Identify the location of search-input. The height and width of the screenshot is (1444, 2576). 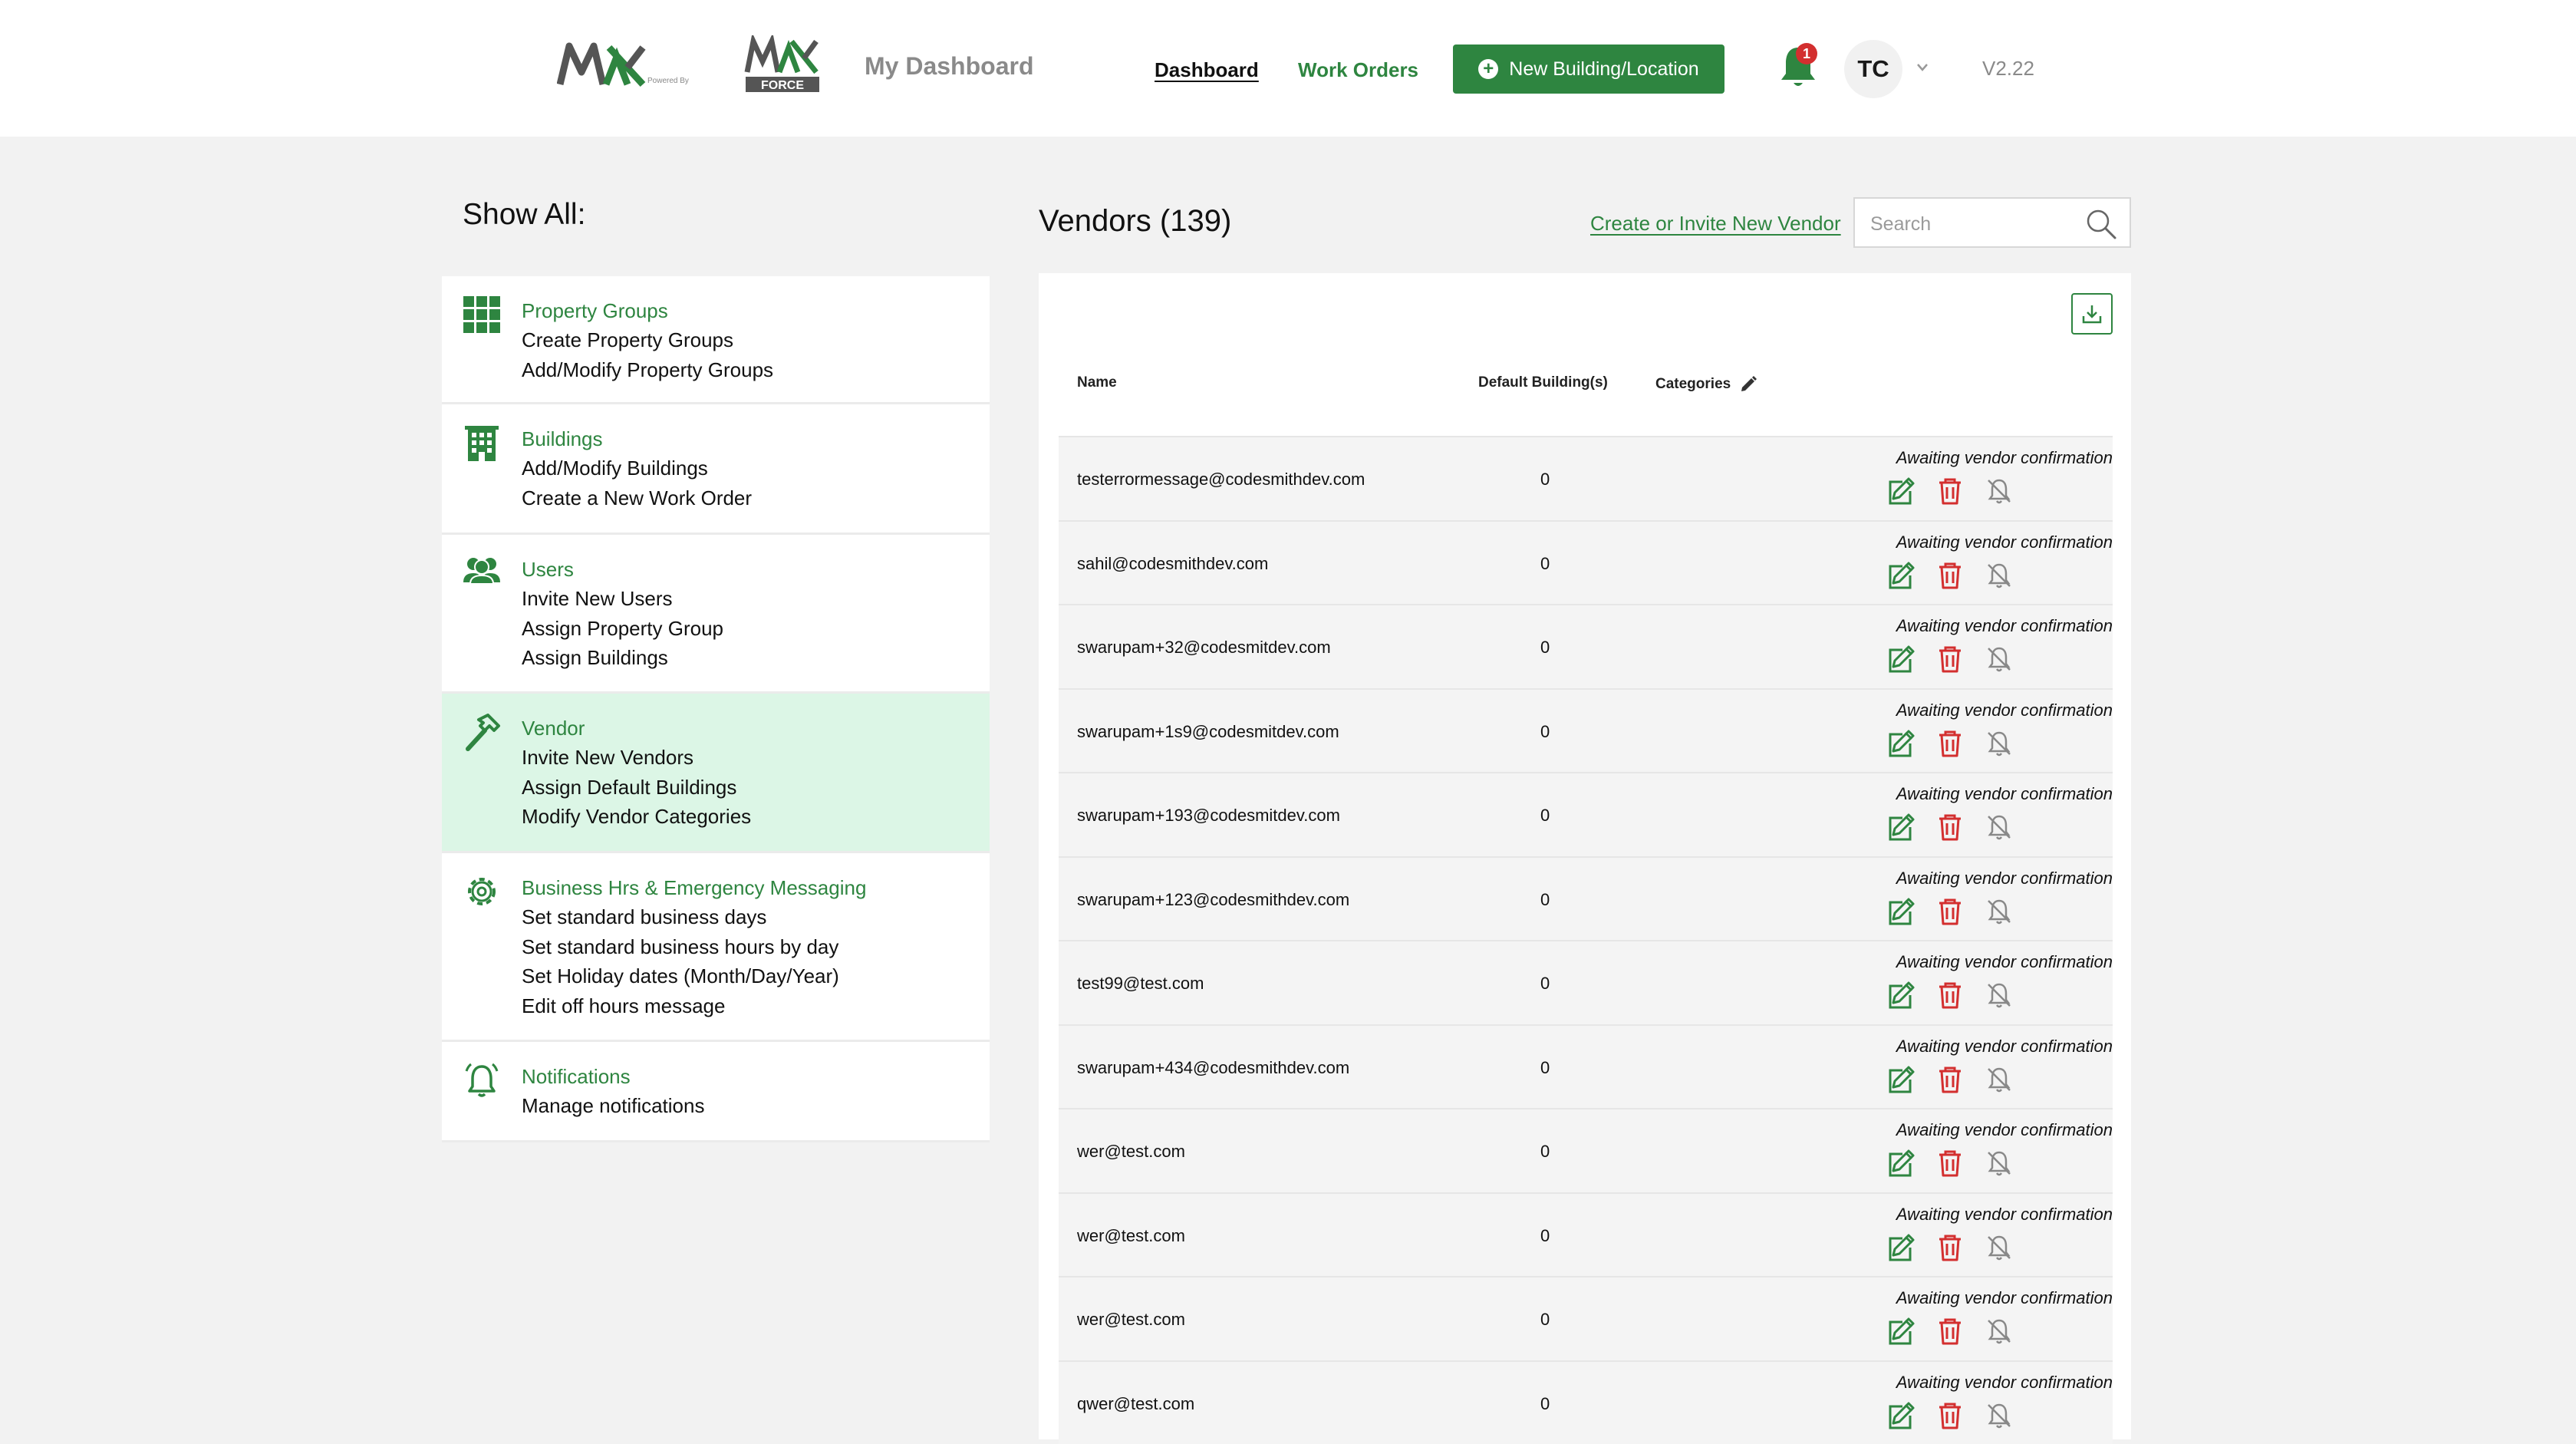
(1974, 224).